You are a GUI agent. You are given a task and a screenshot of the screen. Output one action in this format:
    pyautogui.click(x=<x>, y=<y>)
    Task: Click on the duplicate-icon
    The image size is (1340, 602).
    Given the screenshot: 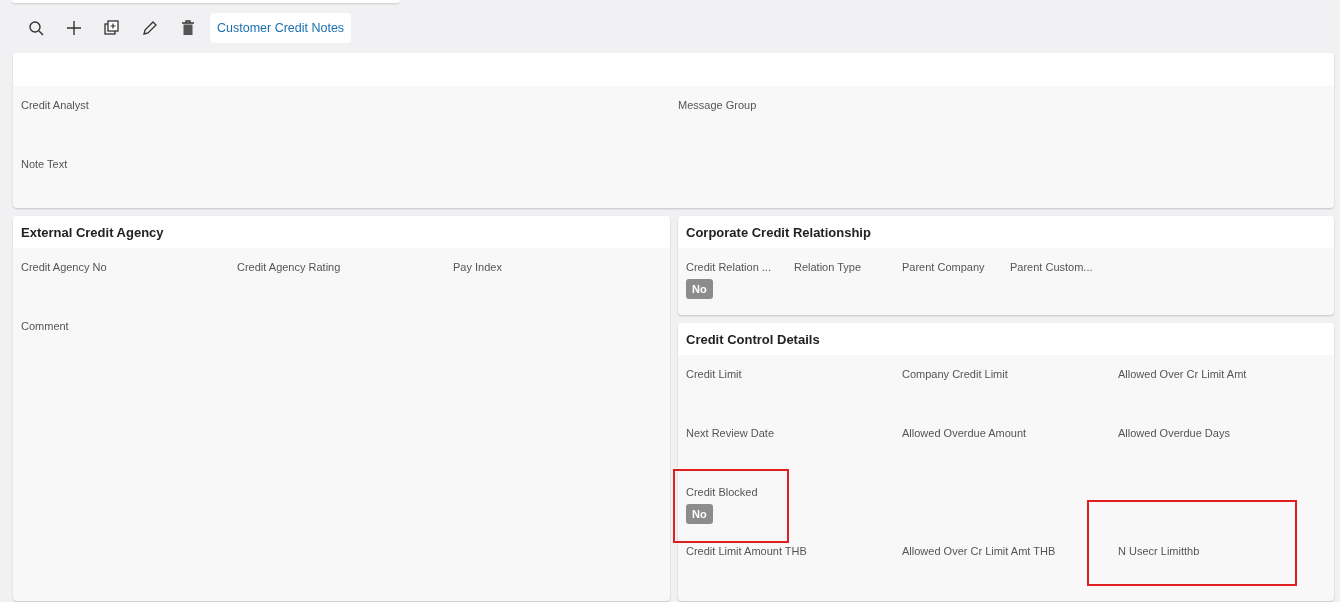 What is the action you would take?
    pyautogui.click(x=112, y=27)
    